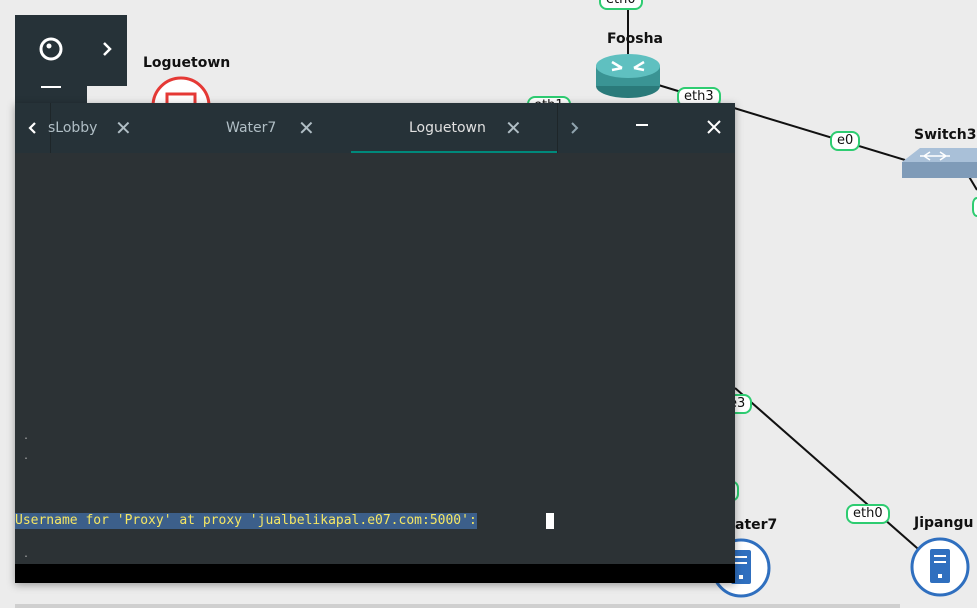  I want to click on minimize-button, so click(642, 128).